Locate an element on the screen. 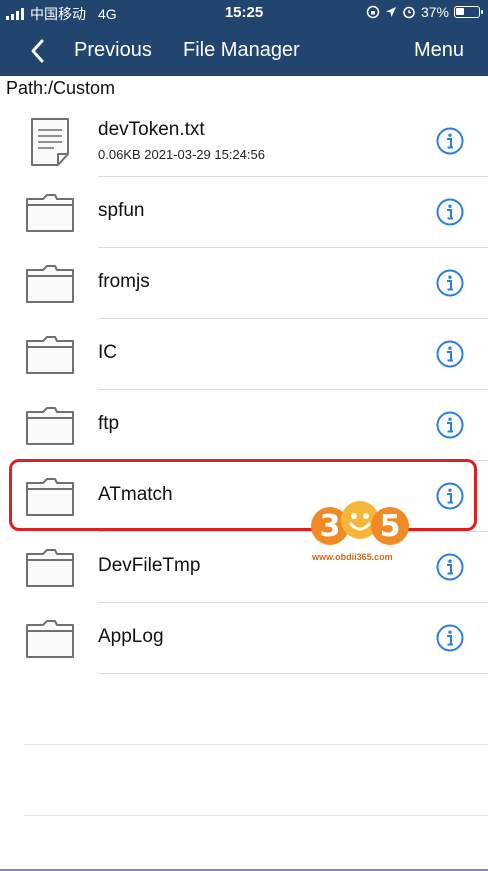 This screenshot has height=871, width=488. alarm-icon is located at coordinates (409, 12).